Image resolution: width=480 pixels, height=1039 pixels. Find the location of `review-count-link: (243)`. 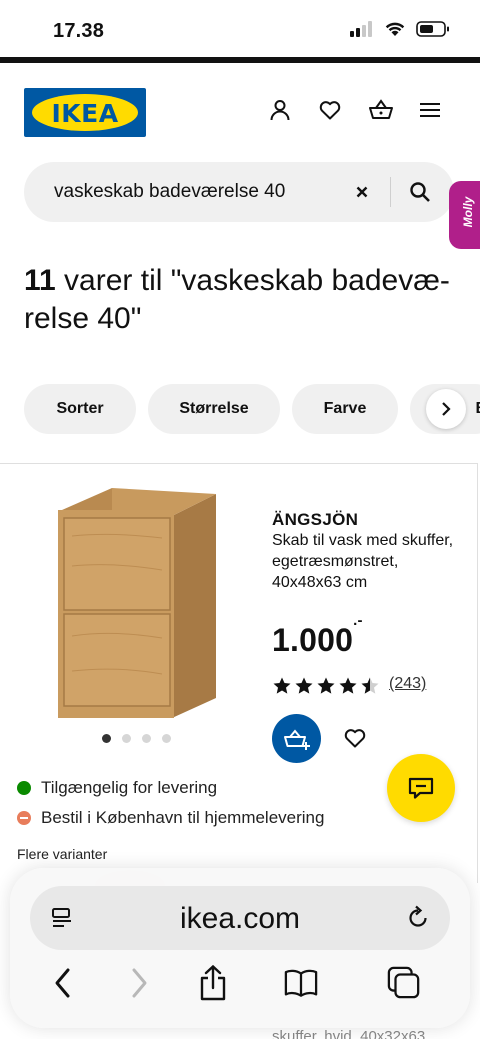

review-count-link: (243) is located at coordinates (407, 684).